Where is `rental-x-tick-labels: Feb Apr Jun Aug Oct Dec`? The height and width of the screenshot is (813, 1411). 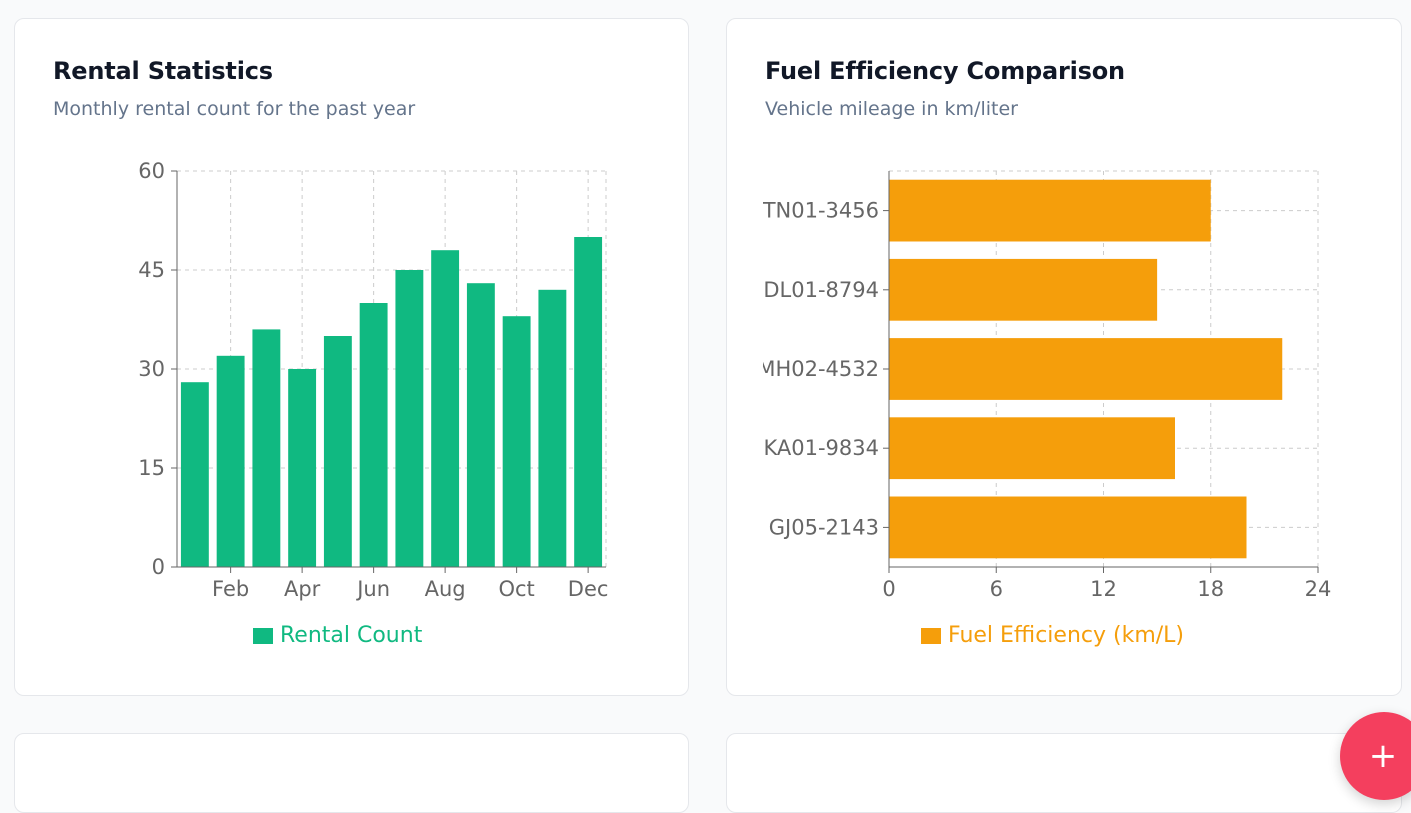 rental-x-tick-labels: Feb Apr Jun Aug Oct Dec is located at coordinates (410, 589).